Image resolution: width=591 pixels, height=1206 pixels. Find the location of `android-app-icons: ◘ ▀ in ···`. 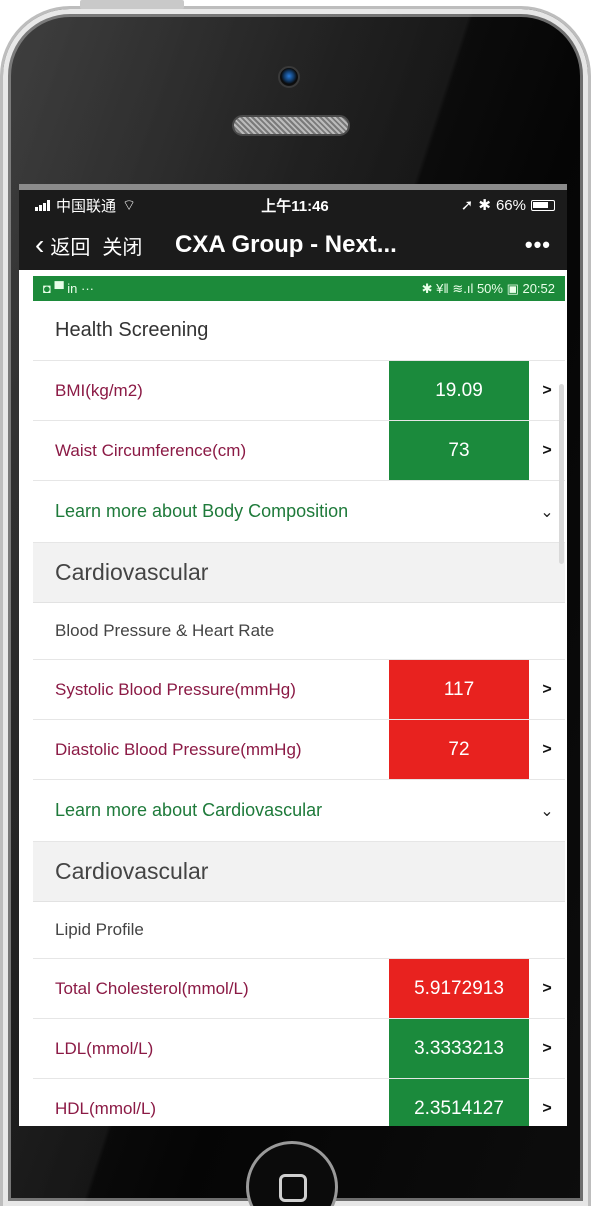

android-app-icons: ◘ ▀ in ··· is located at coordinates (69, 288).